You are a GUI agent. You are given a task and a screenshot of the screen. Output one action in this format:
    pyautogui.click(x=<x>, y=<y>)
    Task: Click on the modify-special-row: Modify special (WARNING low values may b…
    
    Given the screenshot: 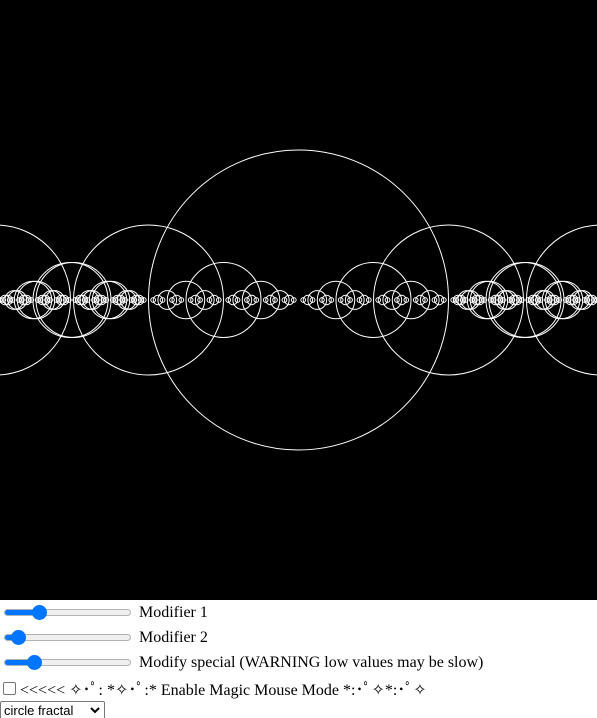 What is the action you would take?
    pyautogui.click(x=298, y=662)
    